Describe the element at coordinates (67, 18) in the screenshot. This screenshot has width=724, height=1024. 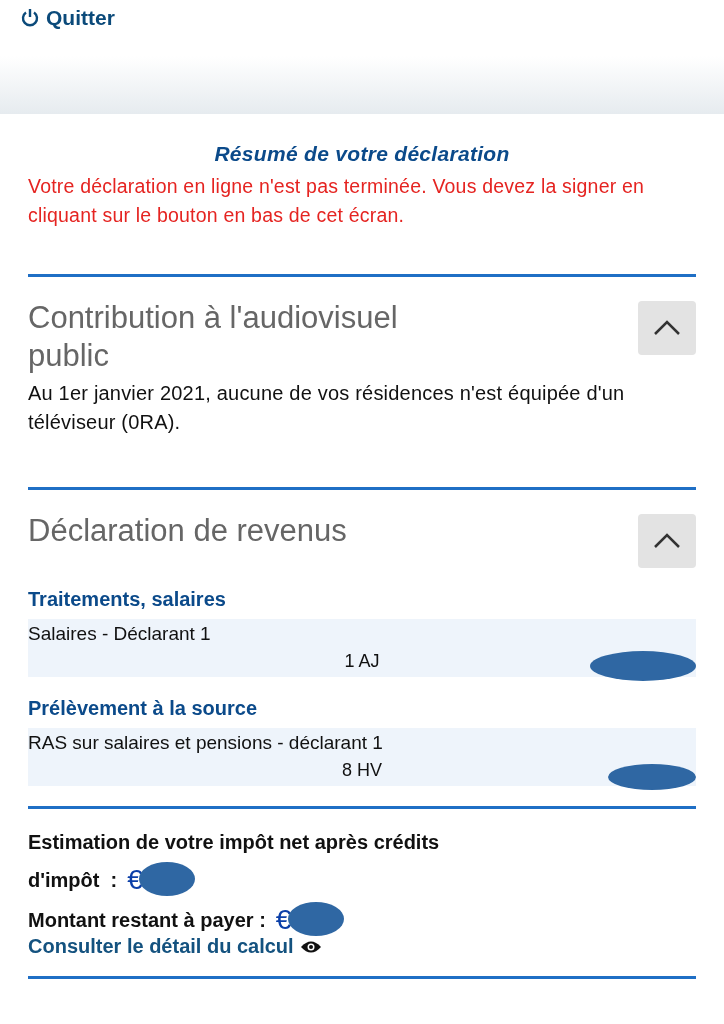
I see `quit-button: Quitter` at that location.